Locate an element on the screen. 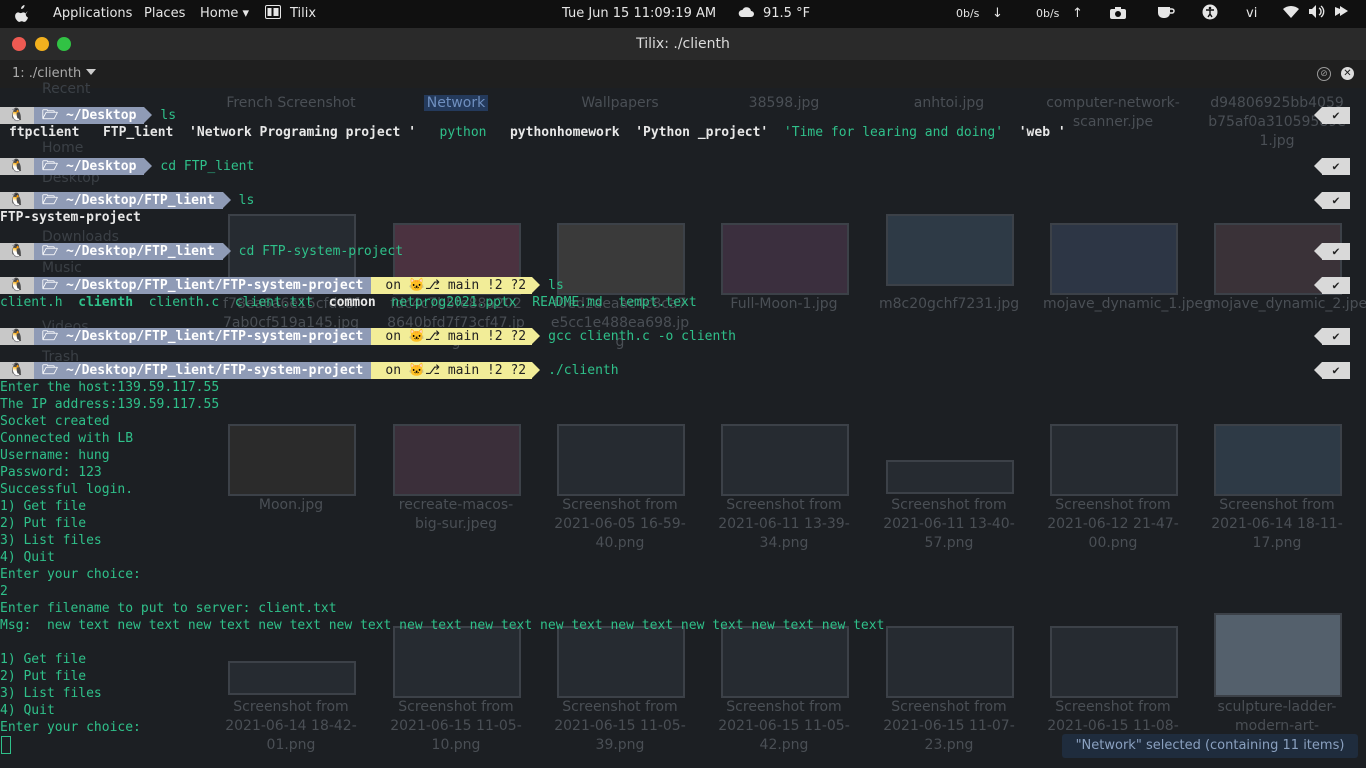 The height and width of the screenshot is (768, 1366). active-app-label: Tilix is located at coordinates (303, 14).